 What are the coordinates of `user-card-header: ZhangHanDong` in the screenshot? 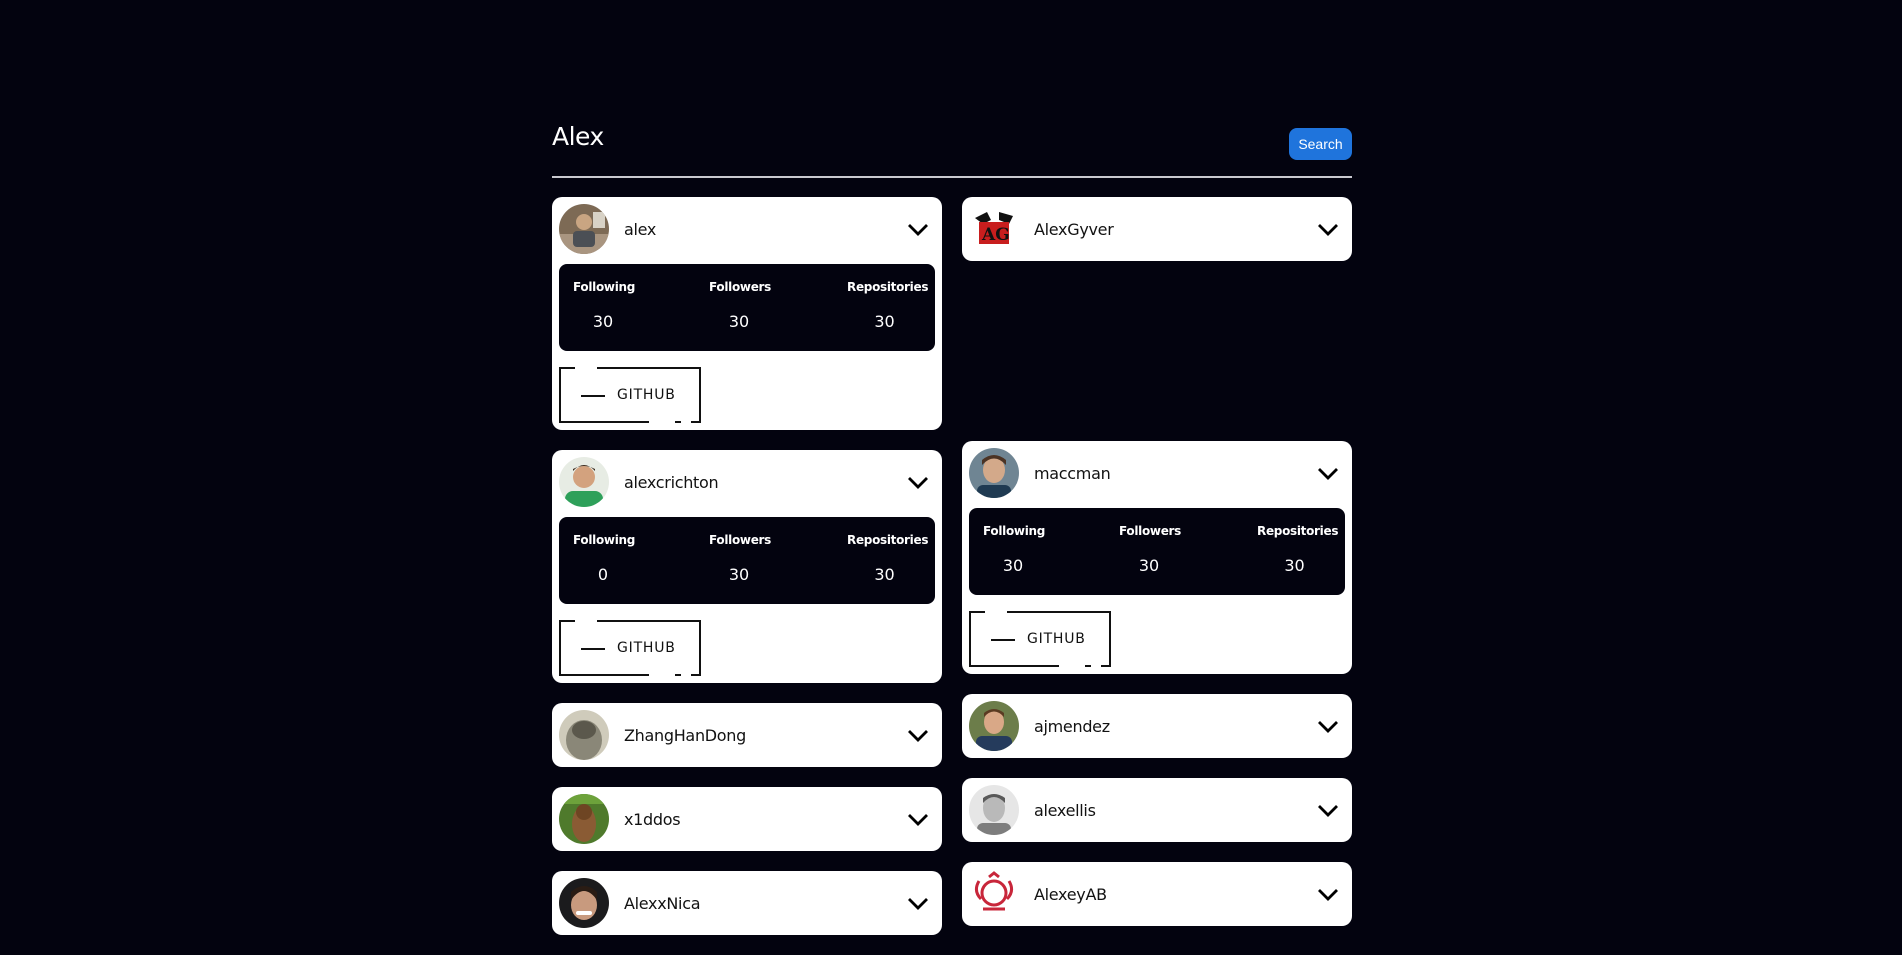 It's located at (747, 735).